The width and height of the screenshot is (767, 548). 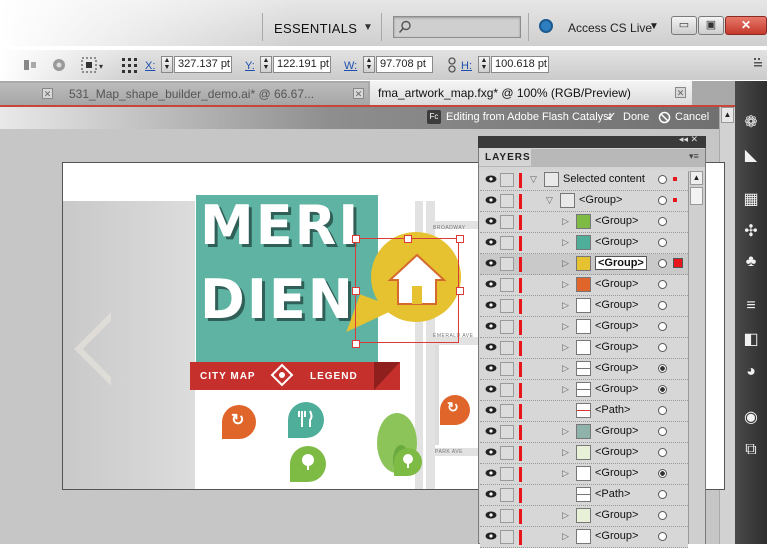 I want to click on scroll-thumb, so click(x=696, y=196).